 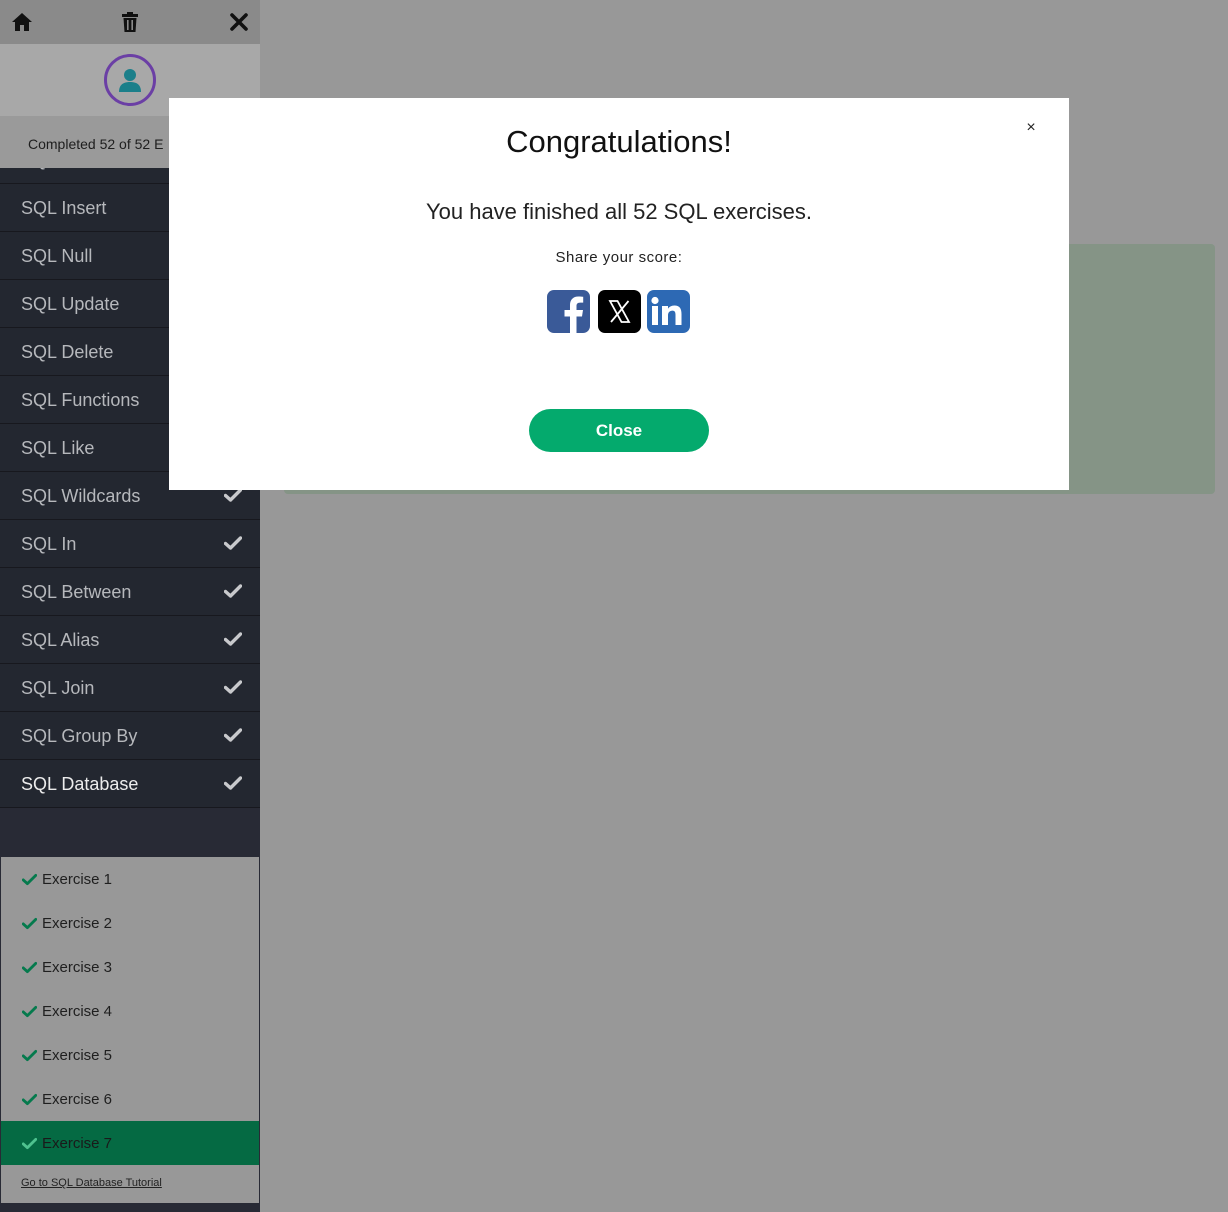 I want to click on sidebar-chapter-item: SQL Database, so click(x=130, y=784).